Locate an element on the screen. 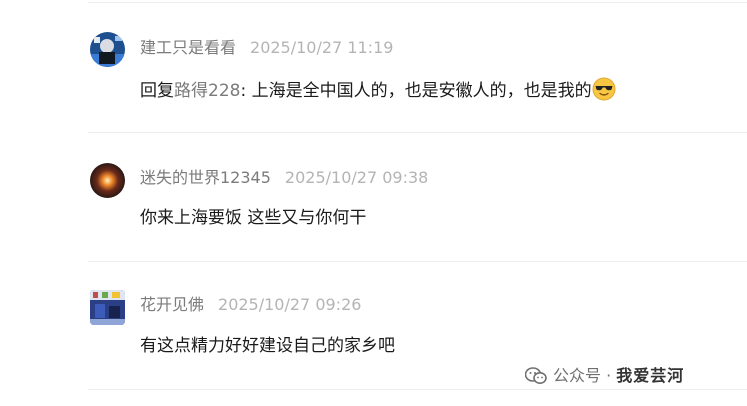 The height and width of the screenshot is (406, 747). comment-username: 花开见佛 is located at coordinates (172, 304).